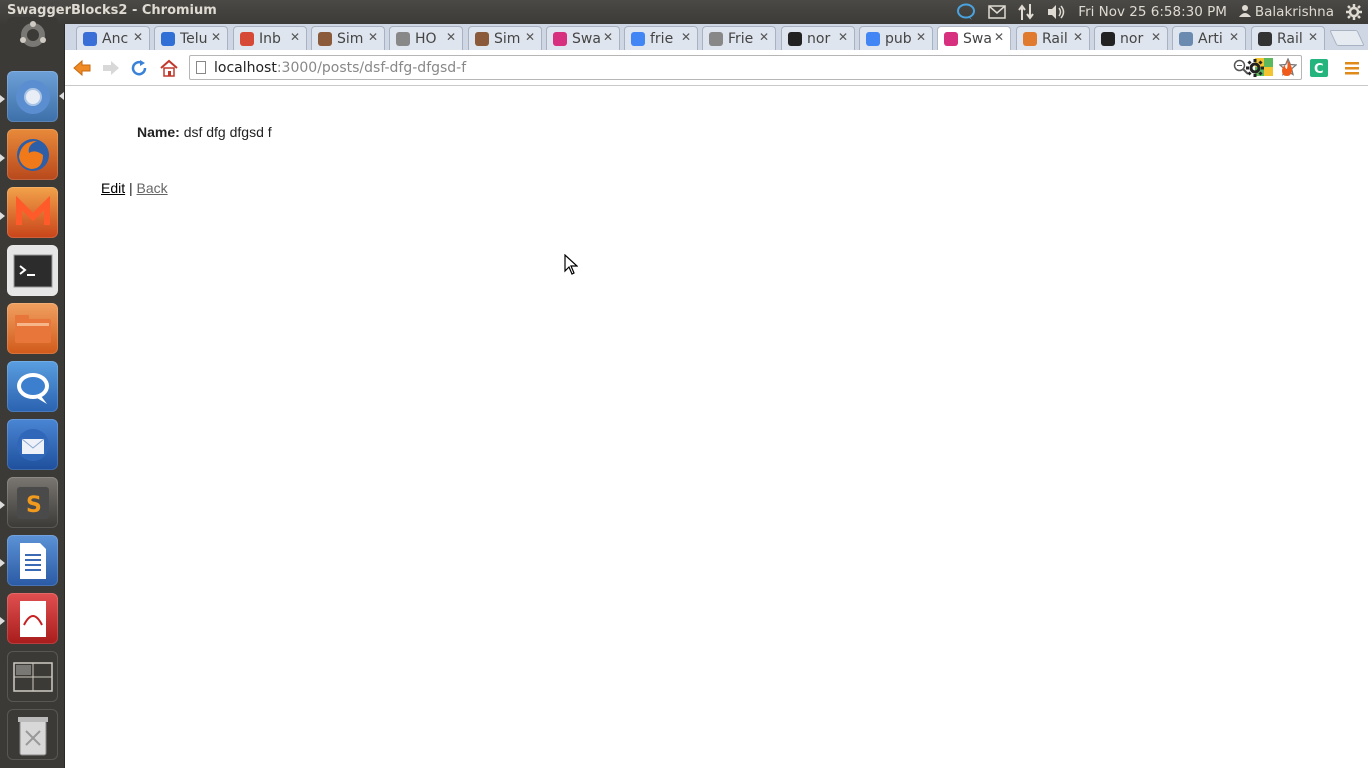 The height and width of the screenshot is (768, 1368). What do you see at coordinates (191, 38) in the screenshot?
I see `browser-tab: Telu ✕` at bounding box center [191, 38].